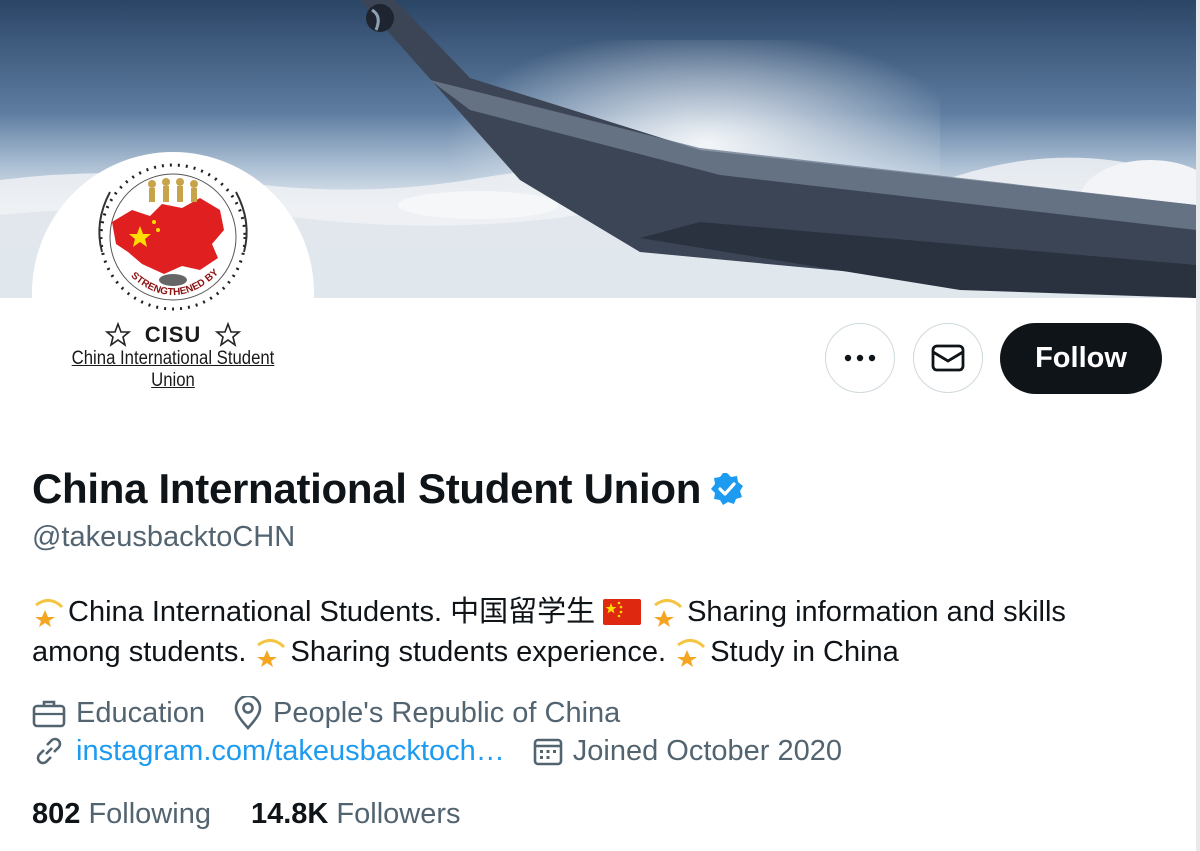 The width and height of the screenshot is (1200, 851). What do you see at coordinates (332, 612) in the screenshot?
I see `bio-part-1: China International Students. 中国留学生` at bounding box center [332, 612].